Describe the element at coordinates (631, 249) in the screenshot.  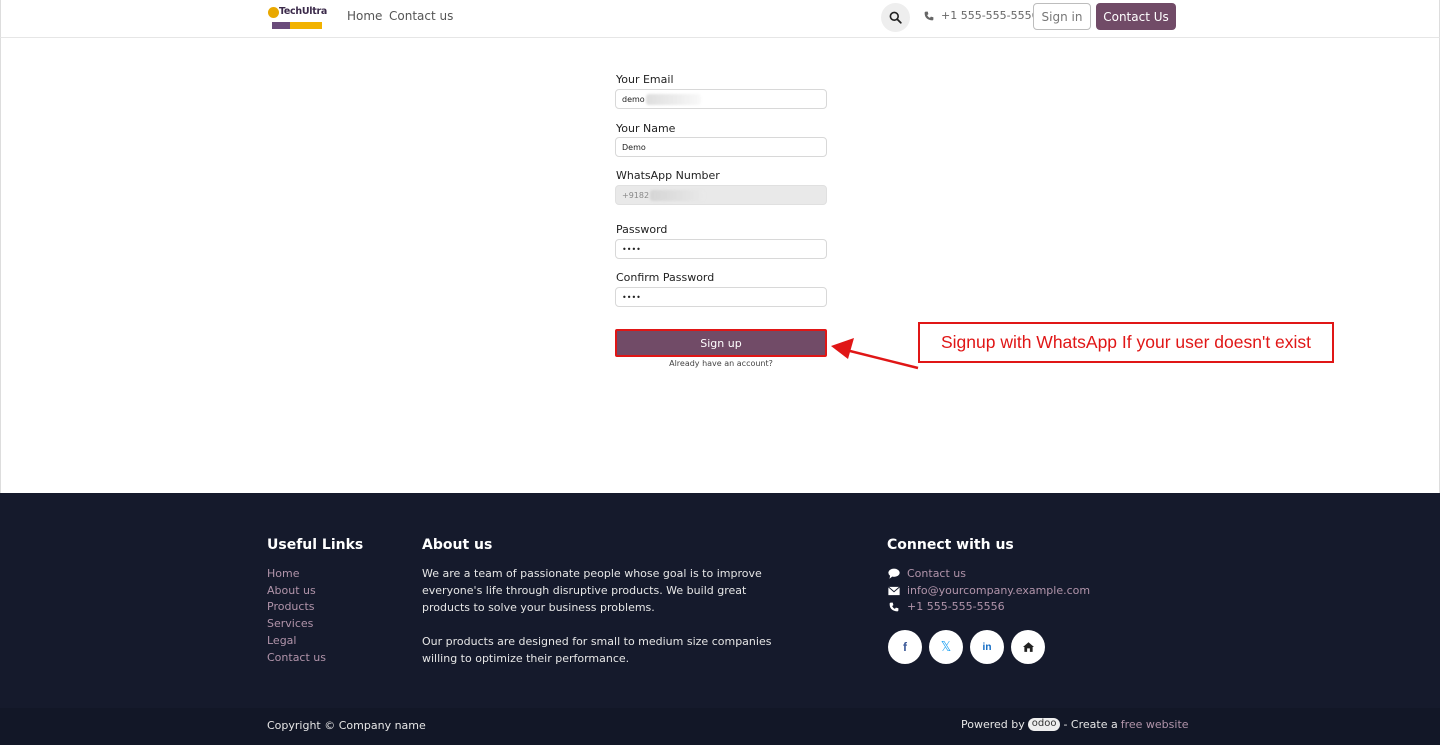
I see `password-field-value: ••••` at that location.